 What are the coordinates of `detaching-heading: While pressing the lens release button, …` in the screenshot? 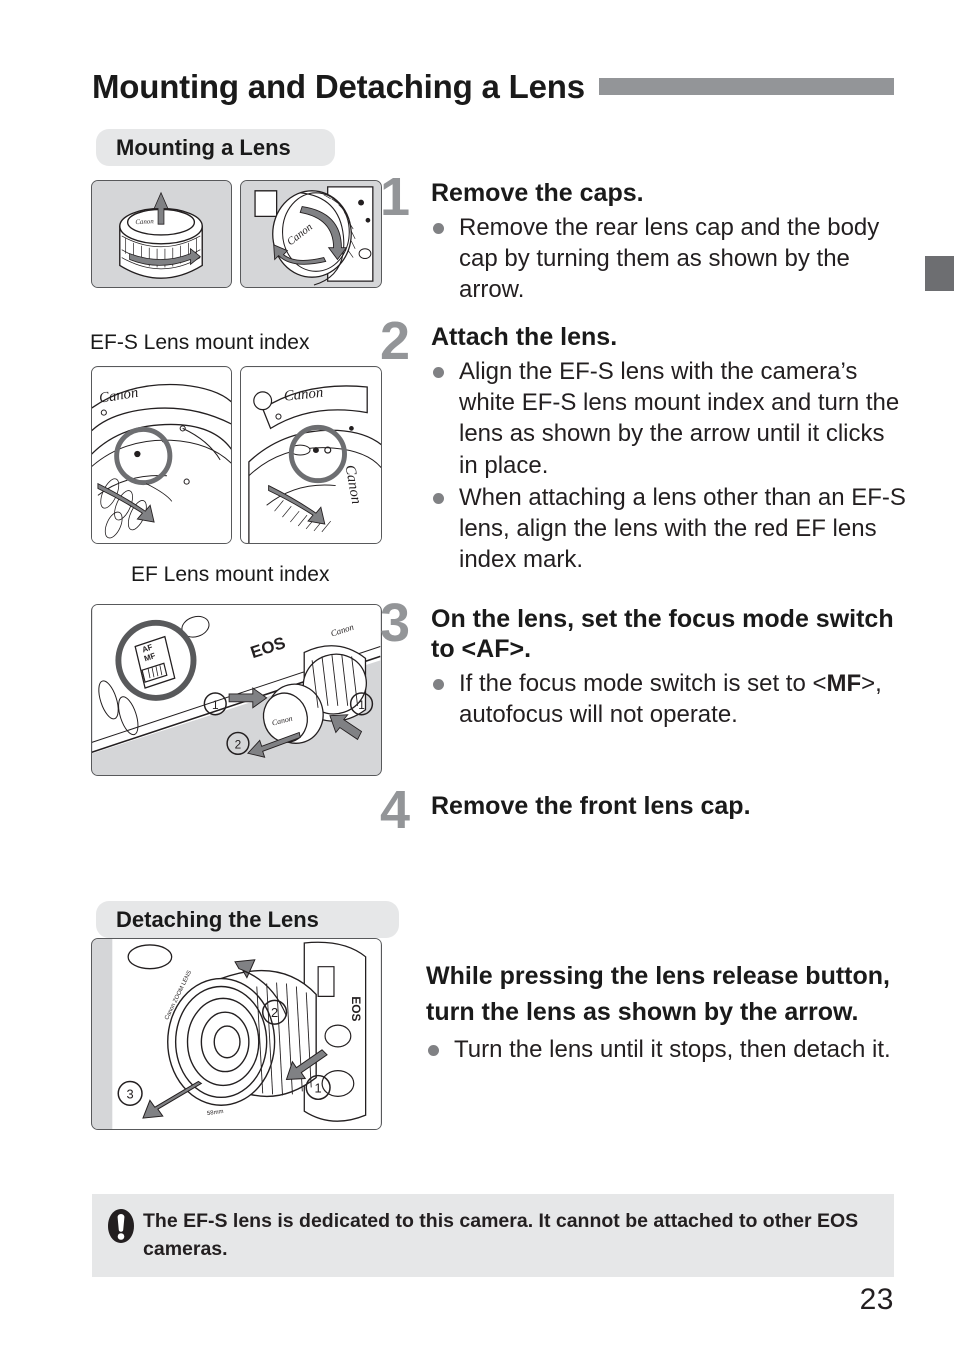 It's located at (658, 994).